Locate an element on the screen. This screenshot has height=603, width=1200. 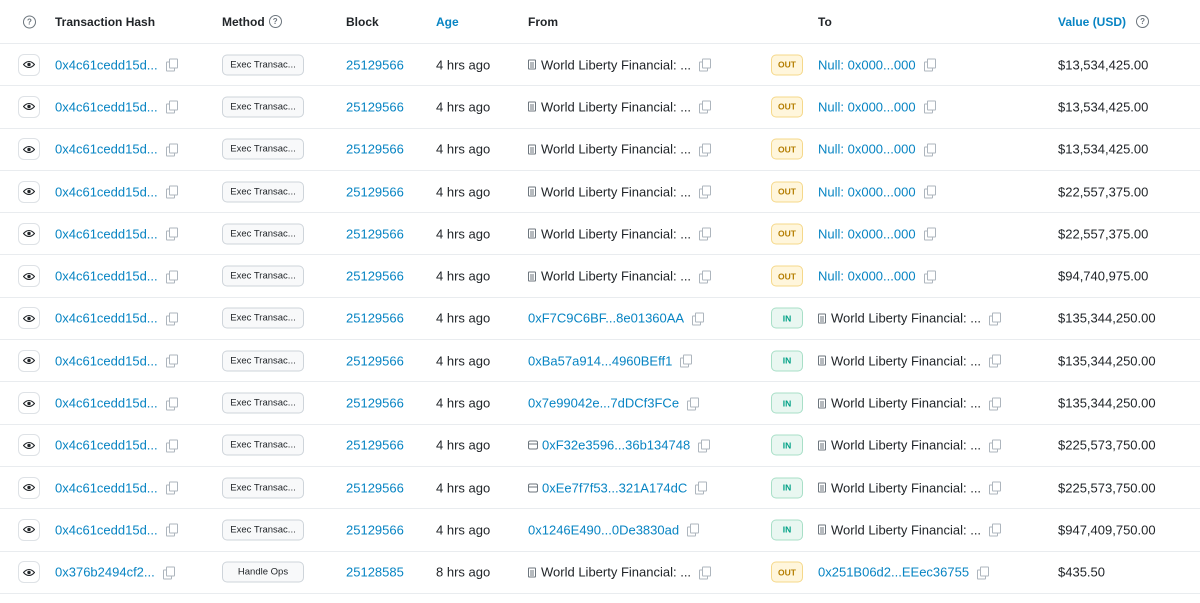
from-address: 0xF32e3596...36b134748 is located at coordinates (616, 445).